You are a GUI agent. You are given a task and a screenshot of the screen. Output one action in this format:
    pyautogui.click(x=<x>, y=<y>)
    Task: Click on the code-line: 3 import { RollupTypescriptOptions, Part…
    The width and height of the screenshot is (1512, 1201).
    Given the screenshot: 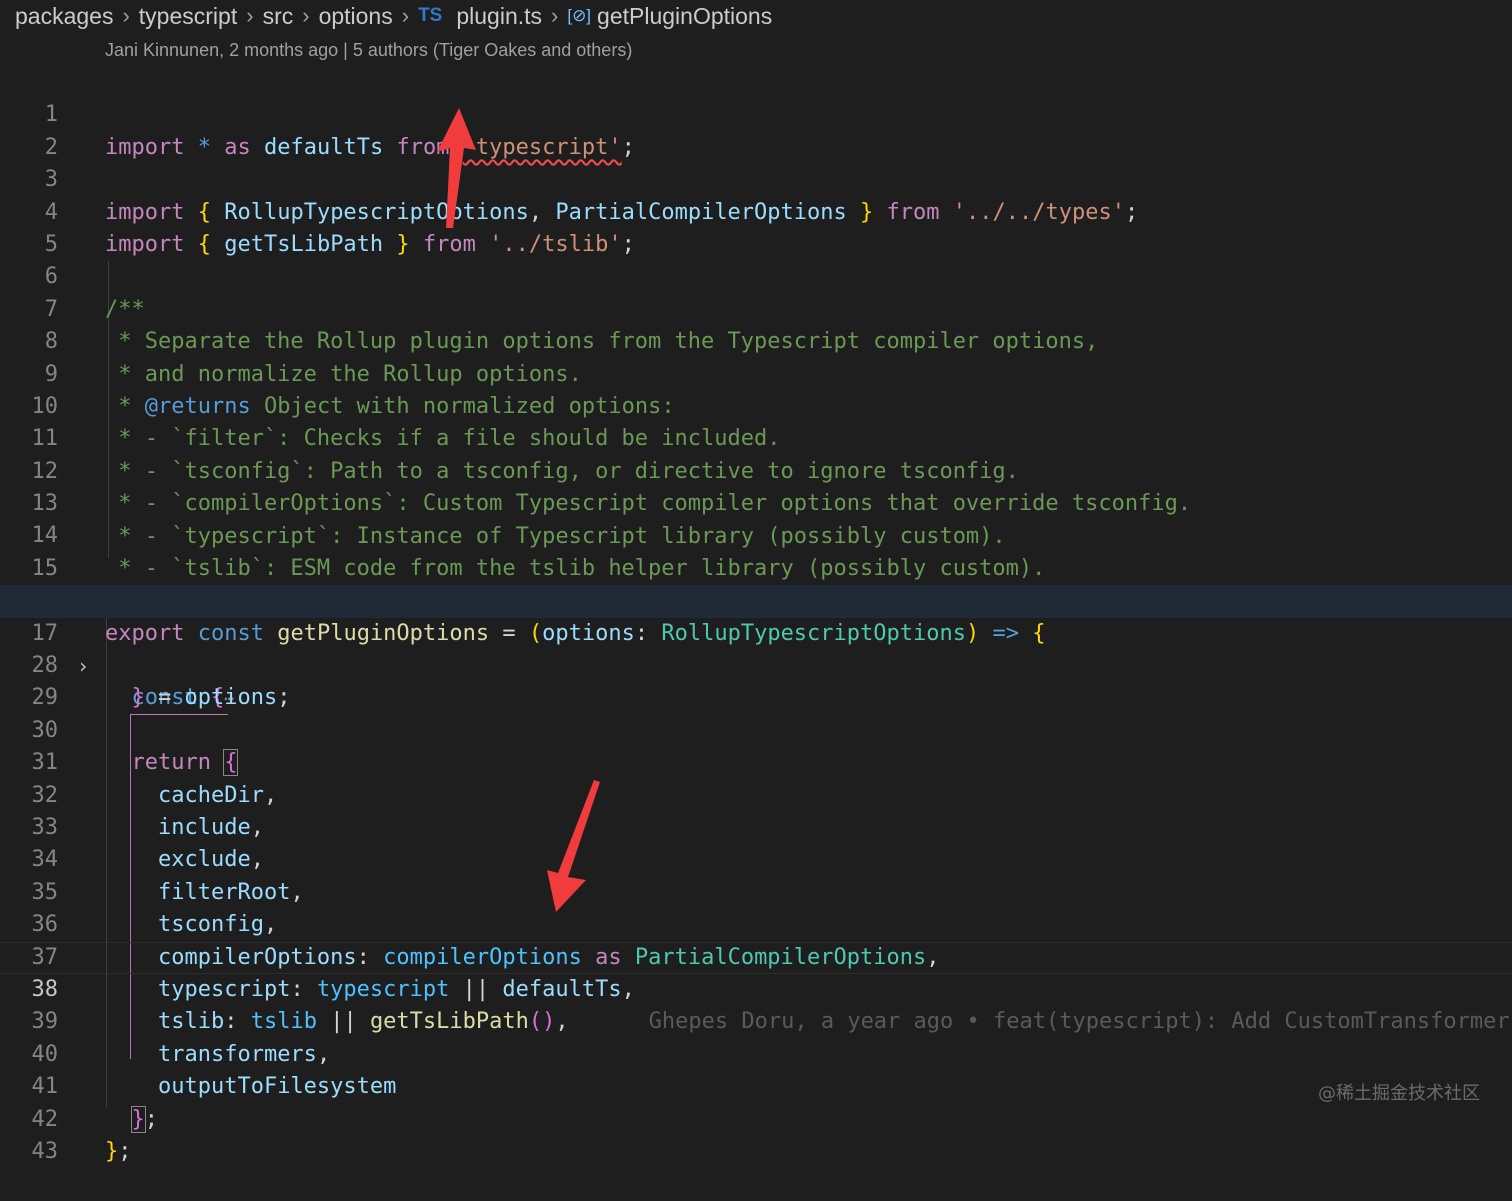 What is the action you would take?
    pyautogui.click(x=756, y=178)
    